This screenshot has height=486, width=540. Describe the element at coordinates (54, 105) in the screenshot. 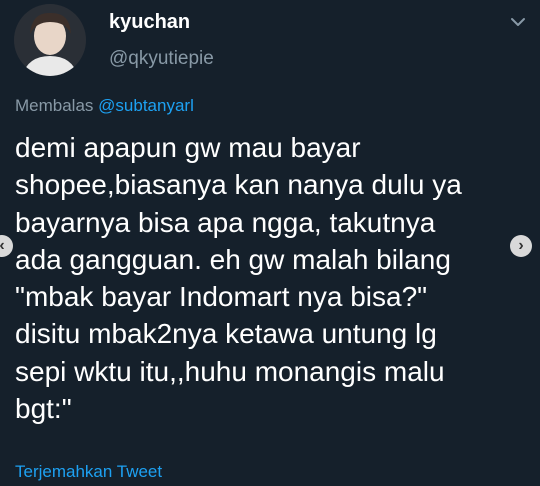

I see `reply-prefix: Membalas` at that location.